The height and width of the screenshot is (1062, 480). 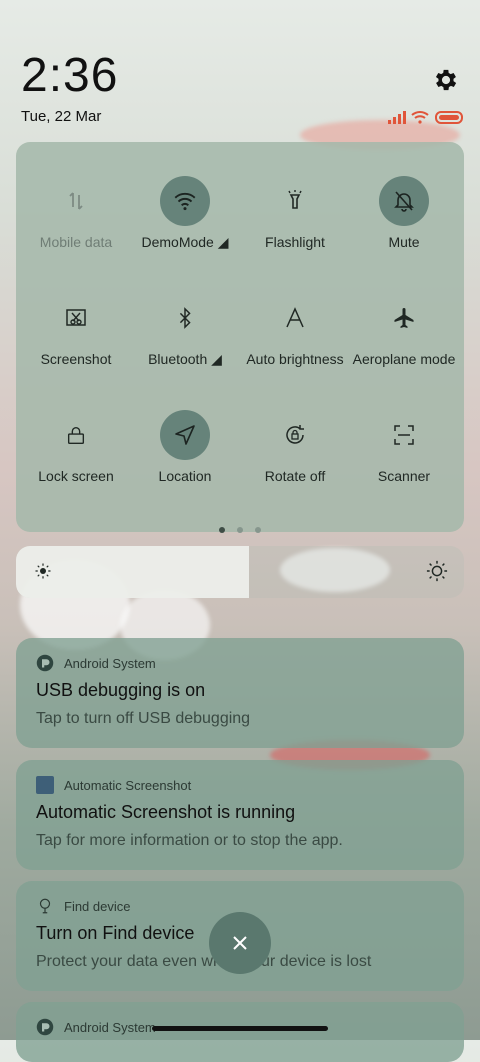 What do you see at coordinates (76, 476) in the screenshot?
I see `tile-label: Lock screen` at bounding box center [76, 476].